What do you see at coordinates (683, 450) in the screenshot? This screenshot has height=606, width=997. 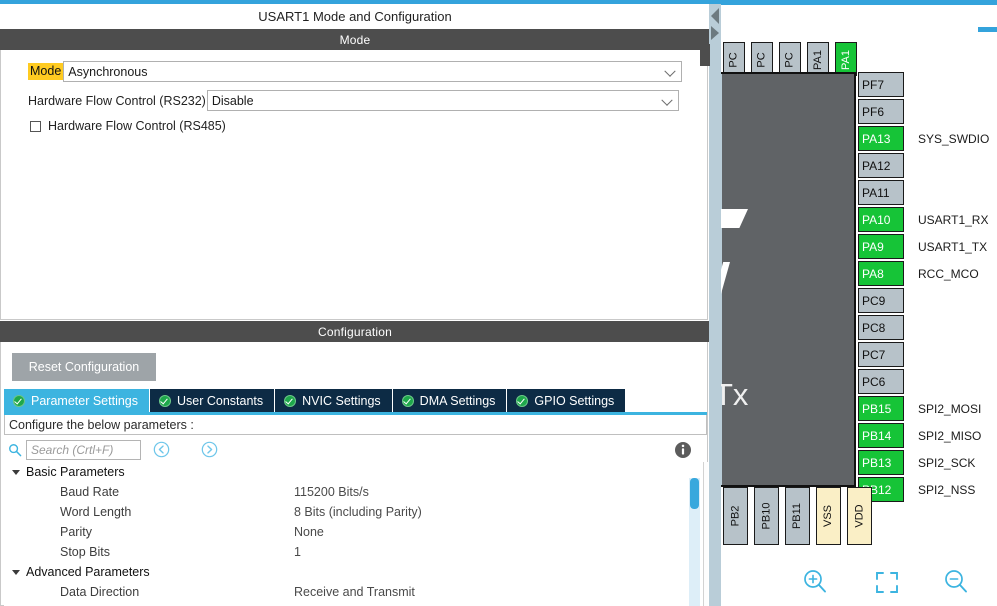 I see `info-icon` at bounding box center [683, 450].